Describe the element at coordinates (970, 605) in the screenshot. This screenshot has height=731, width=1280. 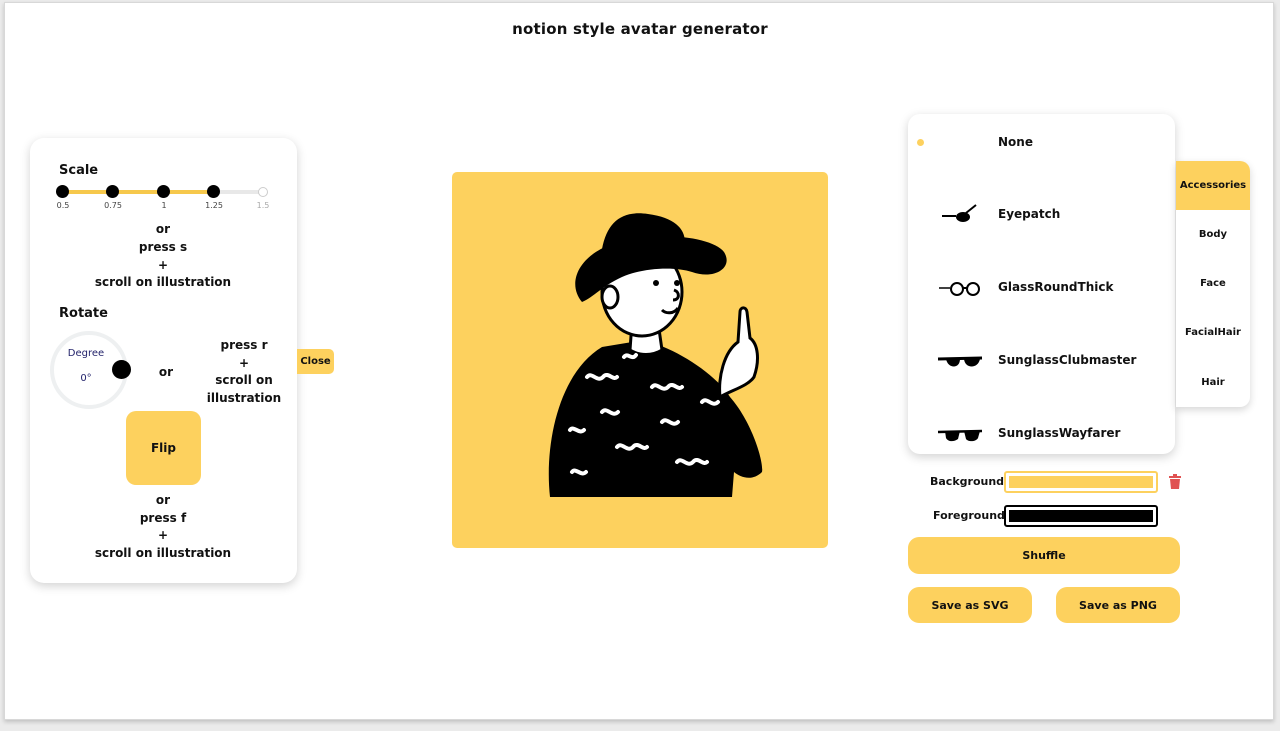
I see `save-svg-button: Save as SVG` at that location.